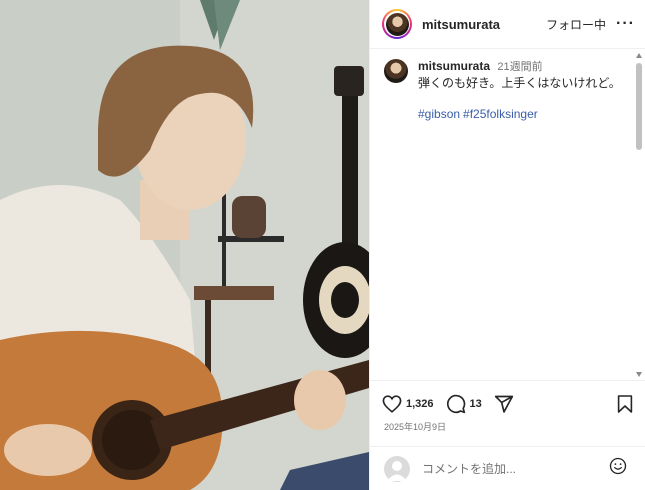 The height and width of the screenshot is (490, 645). I want to click on comment-button: 13, so click(464, 404).